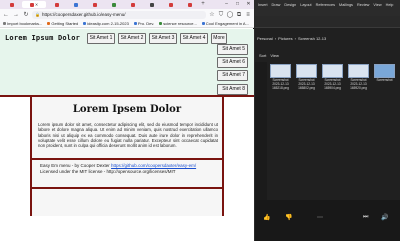 Image resolution: width=400 pixels, height=241 pixels. Describe the element at coordinates (327, 22) in the screenshot. I see `word-ribbon-commands` at that location.